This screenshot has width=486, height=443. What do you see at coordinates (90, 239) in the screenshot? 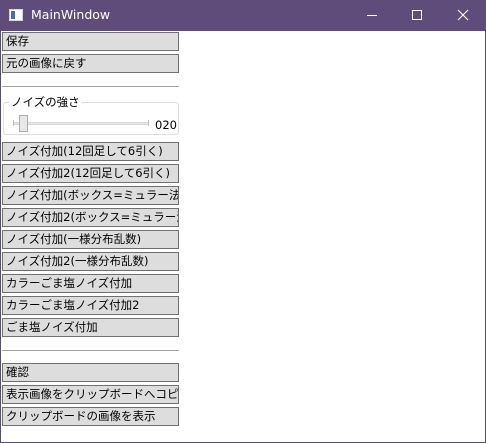
I see `noise-add-uniform-button: ノイズ付加(一様分布乱数)` at bounding box center [90, 239].